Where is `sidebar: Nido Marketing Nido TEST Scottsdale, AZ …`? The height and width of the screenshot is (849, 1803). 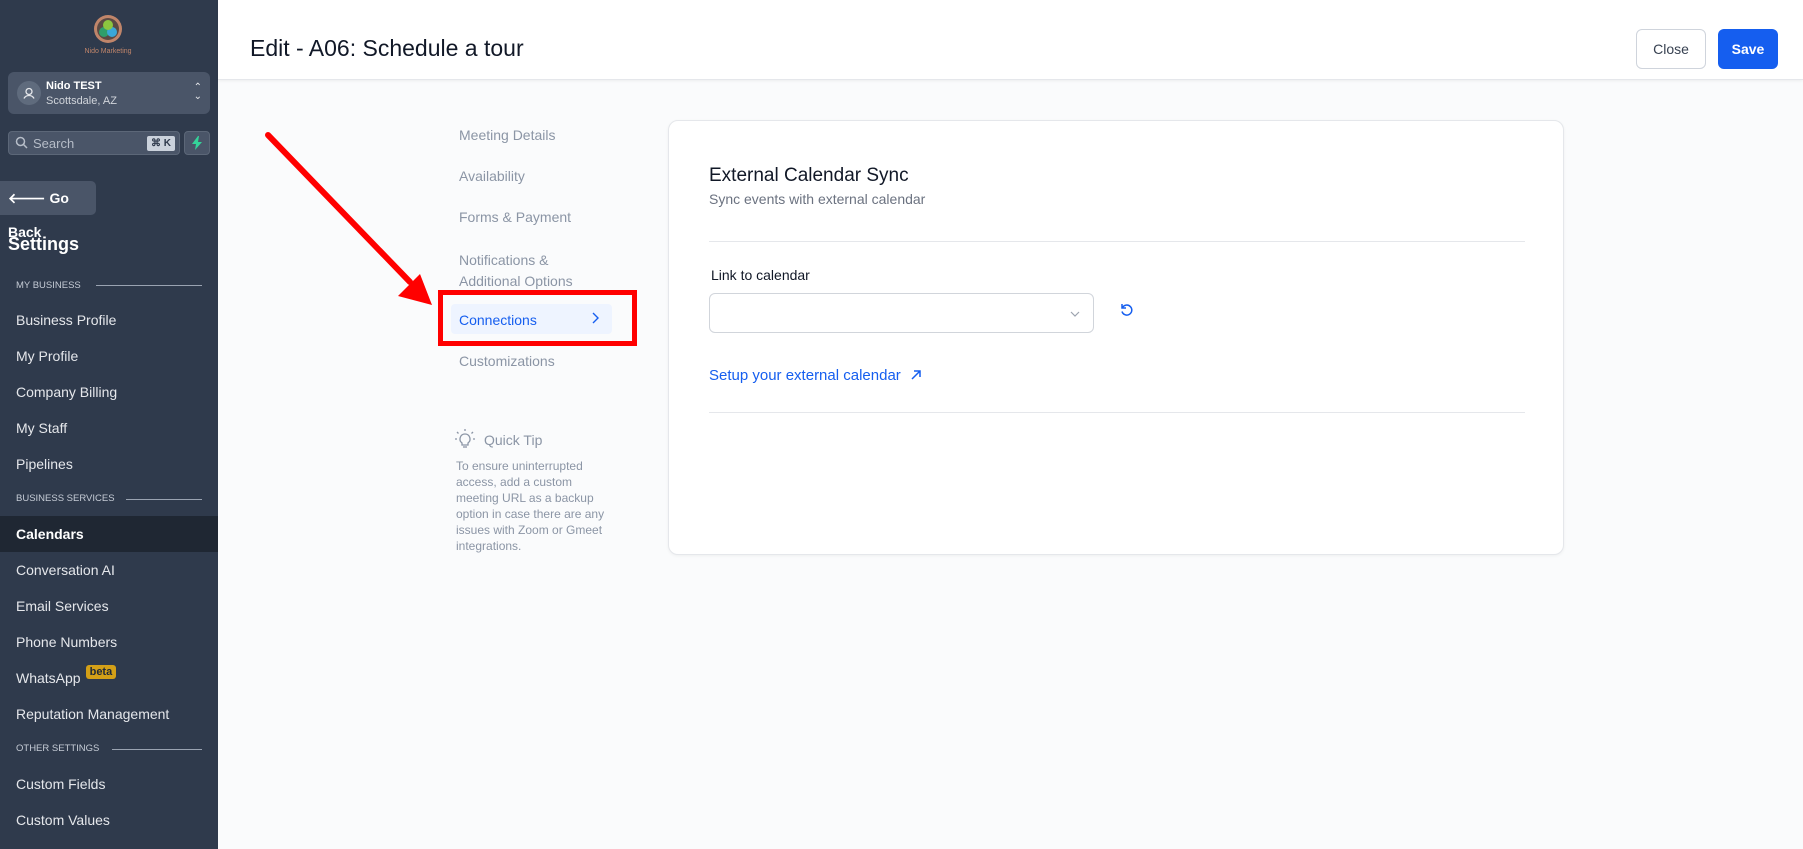 sidebar: Nido Marketing Nido TEST Scottsdale, AZ … is located at coordinates (109, 424).